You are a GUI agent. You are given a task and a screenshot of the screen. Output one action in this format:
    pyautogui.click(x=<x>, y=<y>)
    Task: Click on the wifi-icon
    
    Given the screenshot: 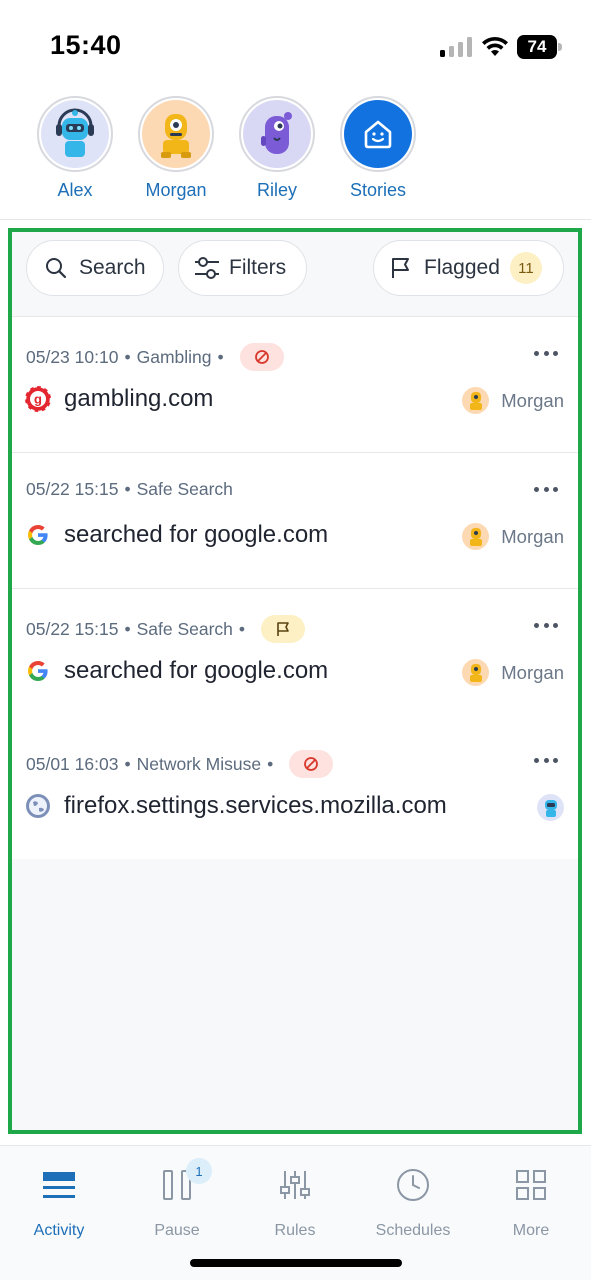 What is the action you would take?
    pyautogui.click(x=495, y=46)
    